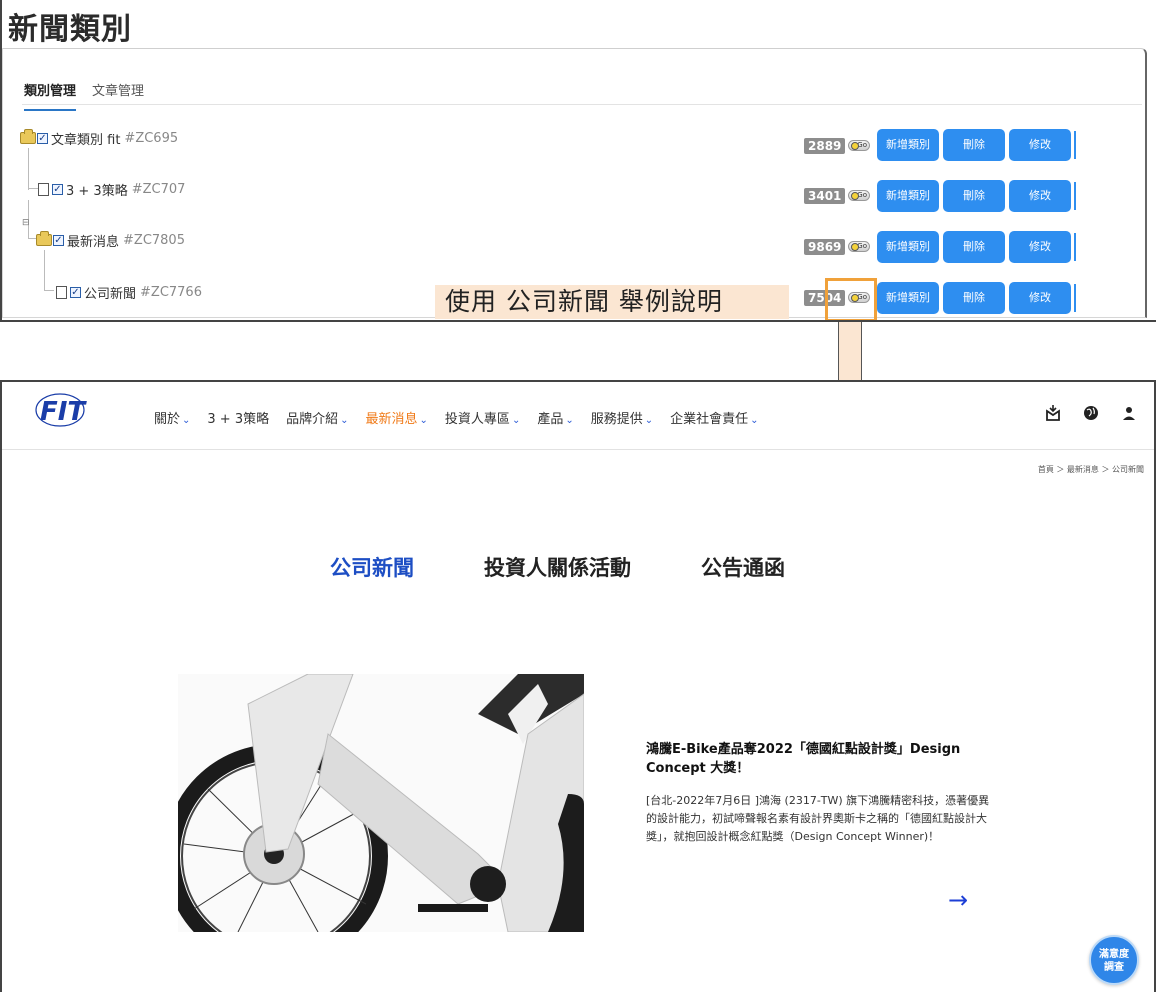  What do you see at coordinates (825, 196) in the screenshot?
I see `count-badge: 3401` at bounding box center [825, 196].